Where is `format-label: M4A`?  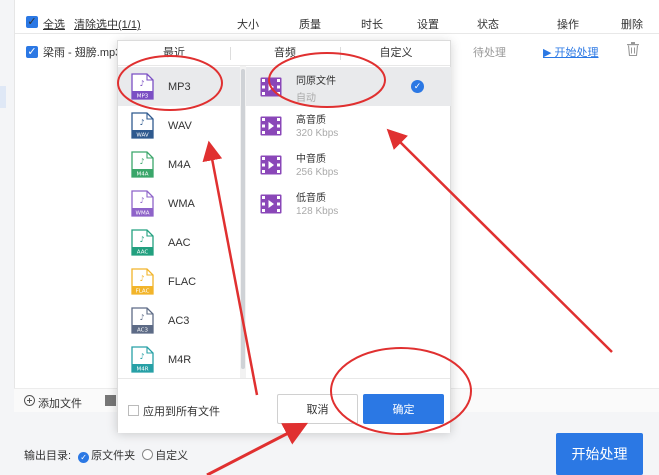 format-label: M4A is located at coordinates (179, 165).